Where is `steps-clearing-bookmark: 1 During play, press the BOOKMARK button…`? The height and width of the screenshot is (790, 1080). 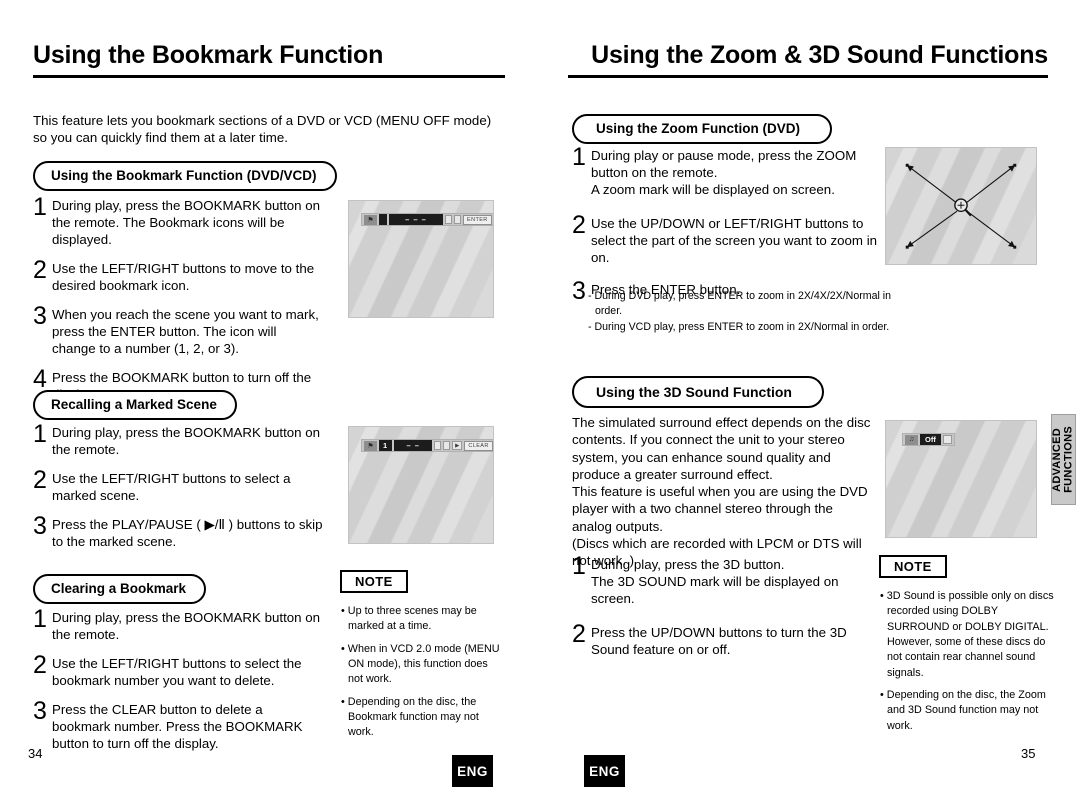
steps-clearing-bookmark: 1 During play, press the BOOKMARK button… is located at coordinates (178, 684).